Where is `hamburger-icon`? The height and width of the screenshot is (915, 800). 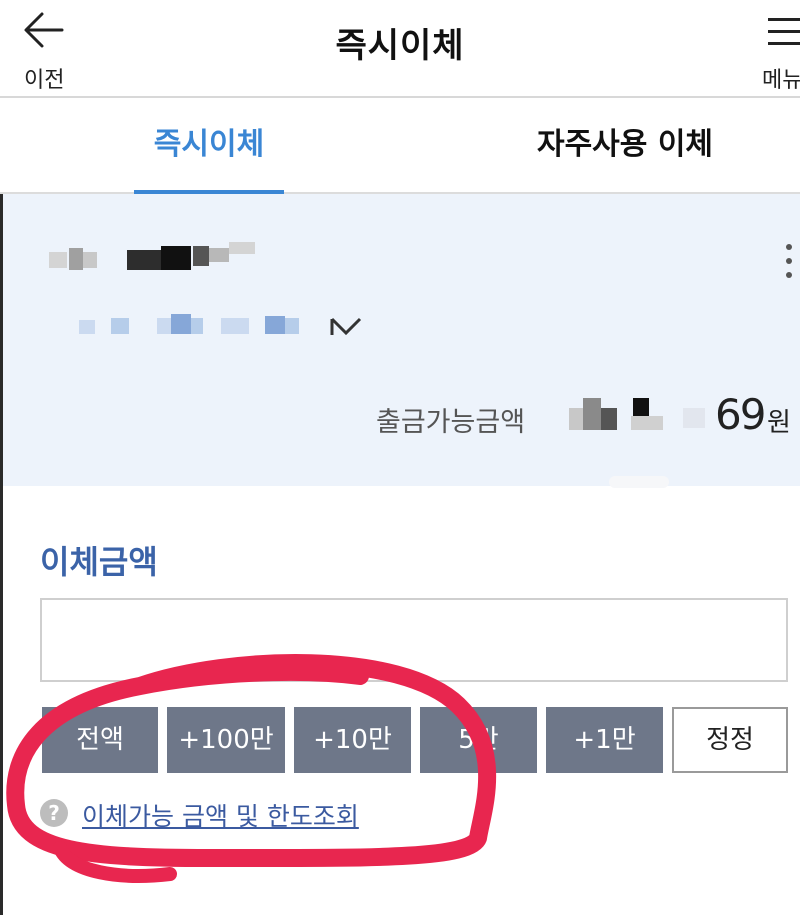 hamburger-icon is located at coordinates (784, 19).